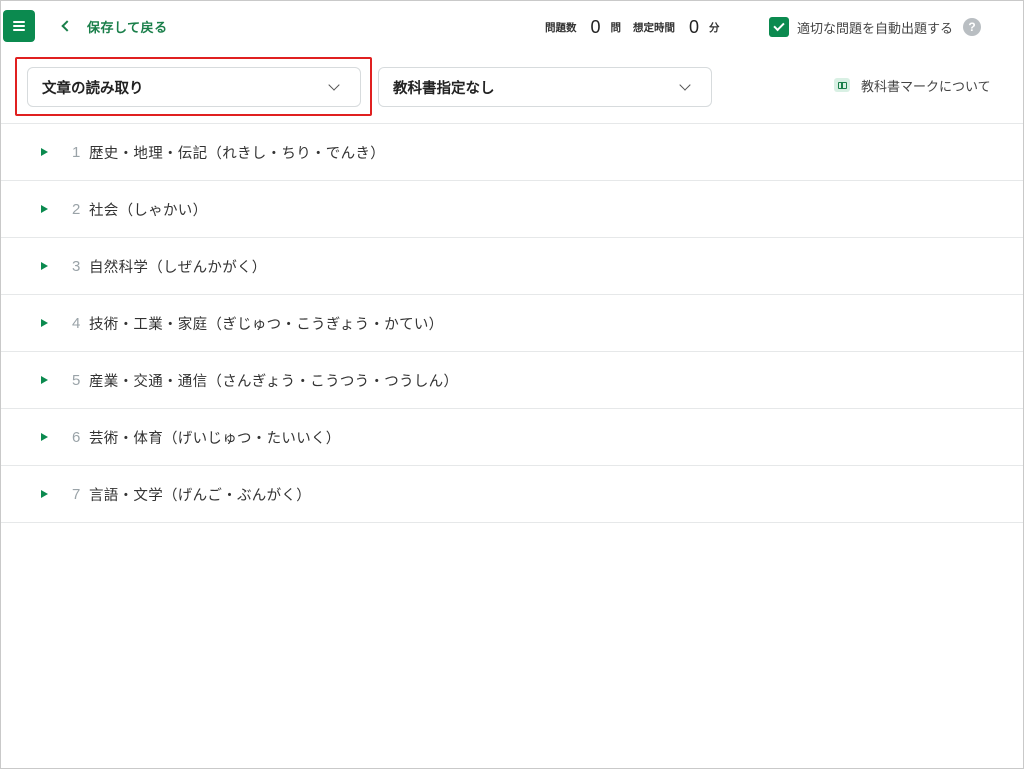 The height and width of the screenshot is (769, 1024). What do you see at coordinates (512, 380) in the screenshot?
I see `topic-row: 5 産業・交通・通信（さんぎょう・こうつう・つうしん）` at bounding box center [512, 380].